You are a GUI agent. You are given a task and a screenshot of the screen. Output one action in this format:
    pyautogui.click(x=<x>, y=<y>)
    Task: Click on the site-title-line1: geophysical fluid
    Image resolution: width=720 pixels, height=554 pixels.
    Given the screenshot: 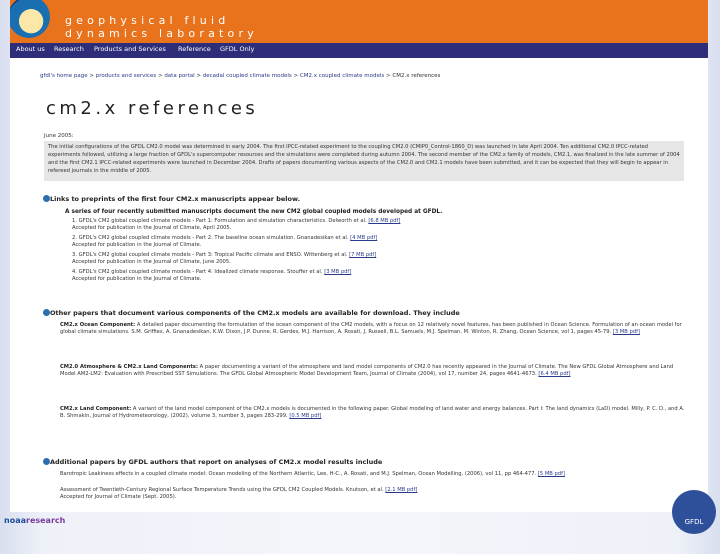 What is the action you would take?
    pyautogui.click(x=147, y=20)
    